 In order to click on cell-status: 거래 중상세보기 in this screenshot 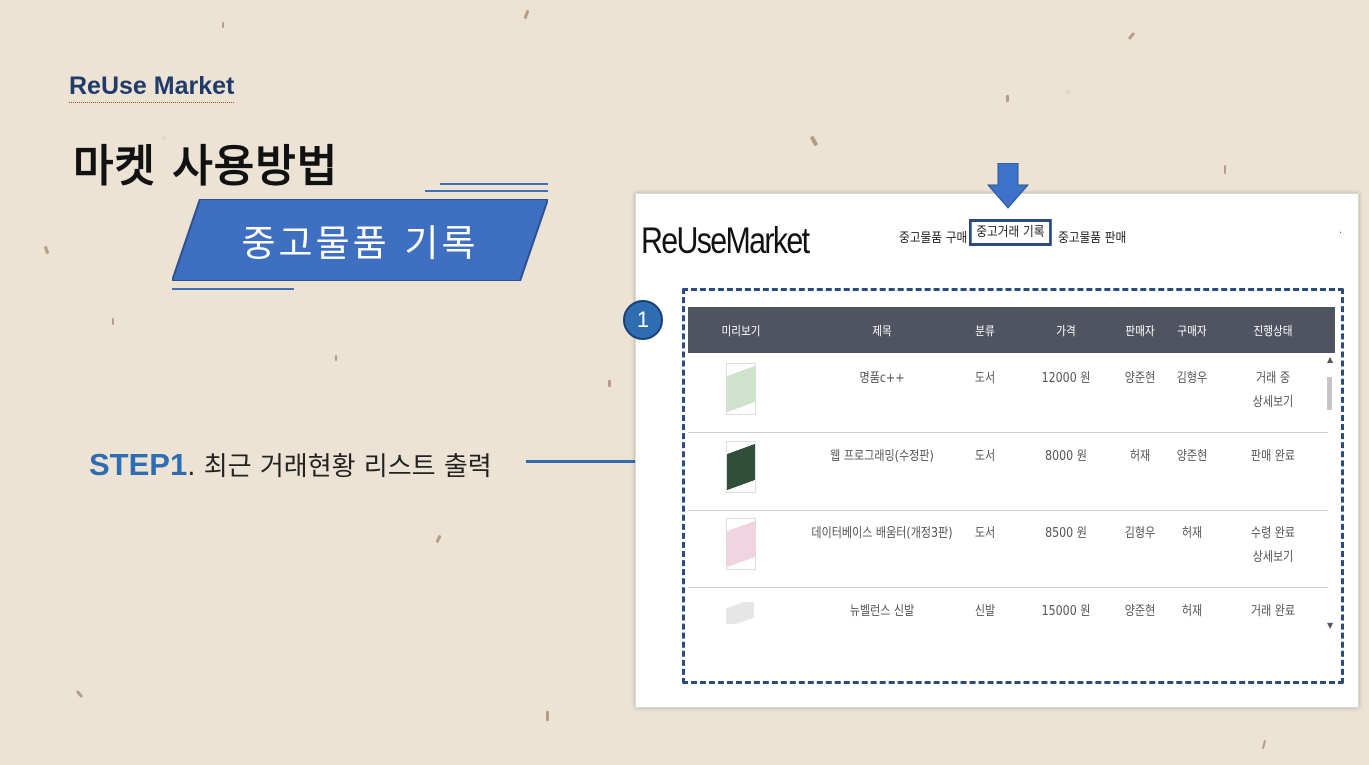, I will do `click(1273, 391)`.